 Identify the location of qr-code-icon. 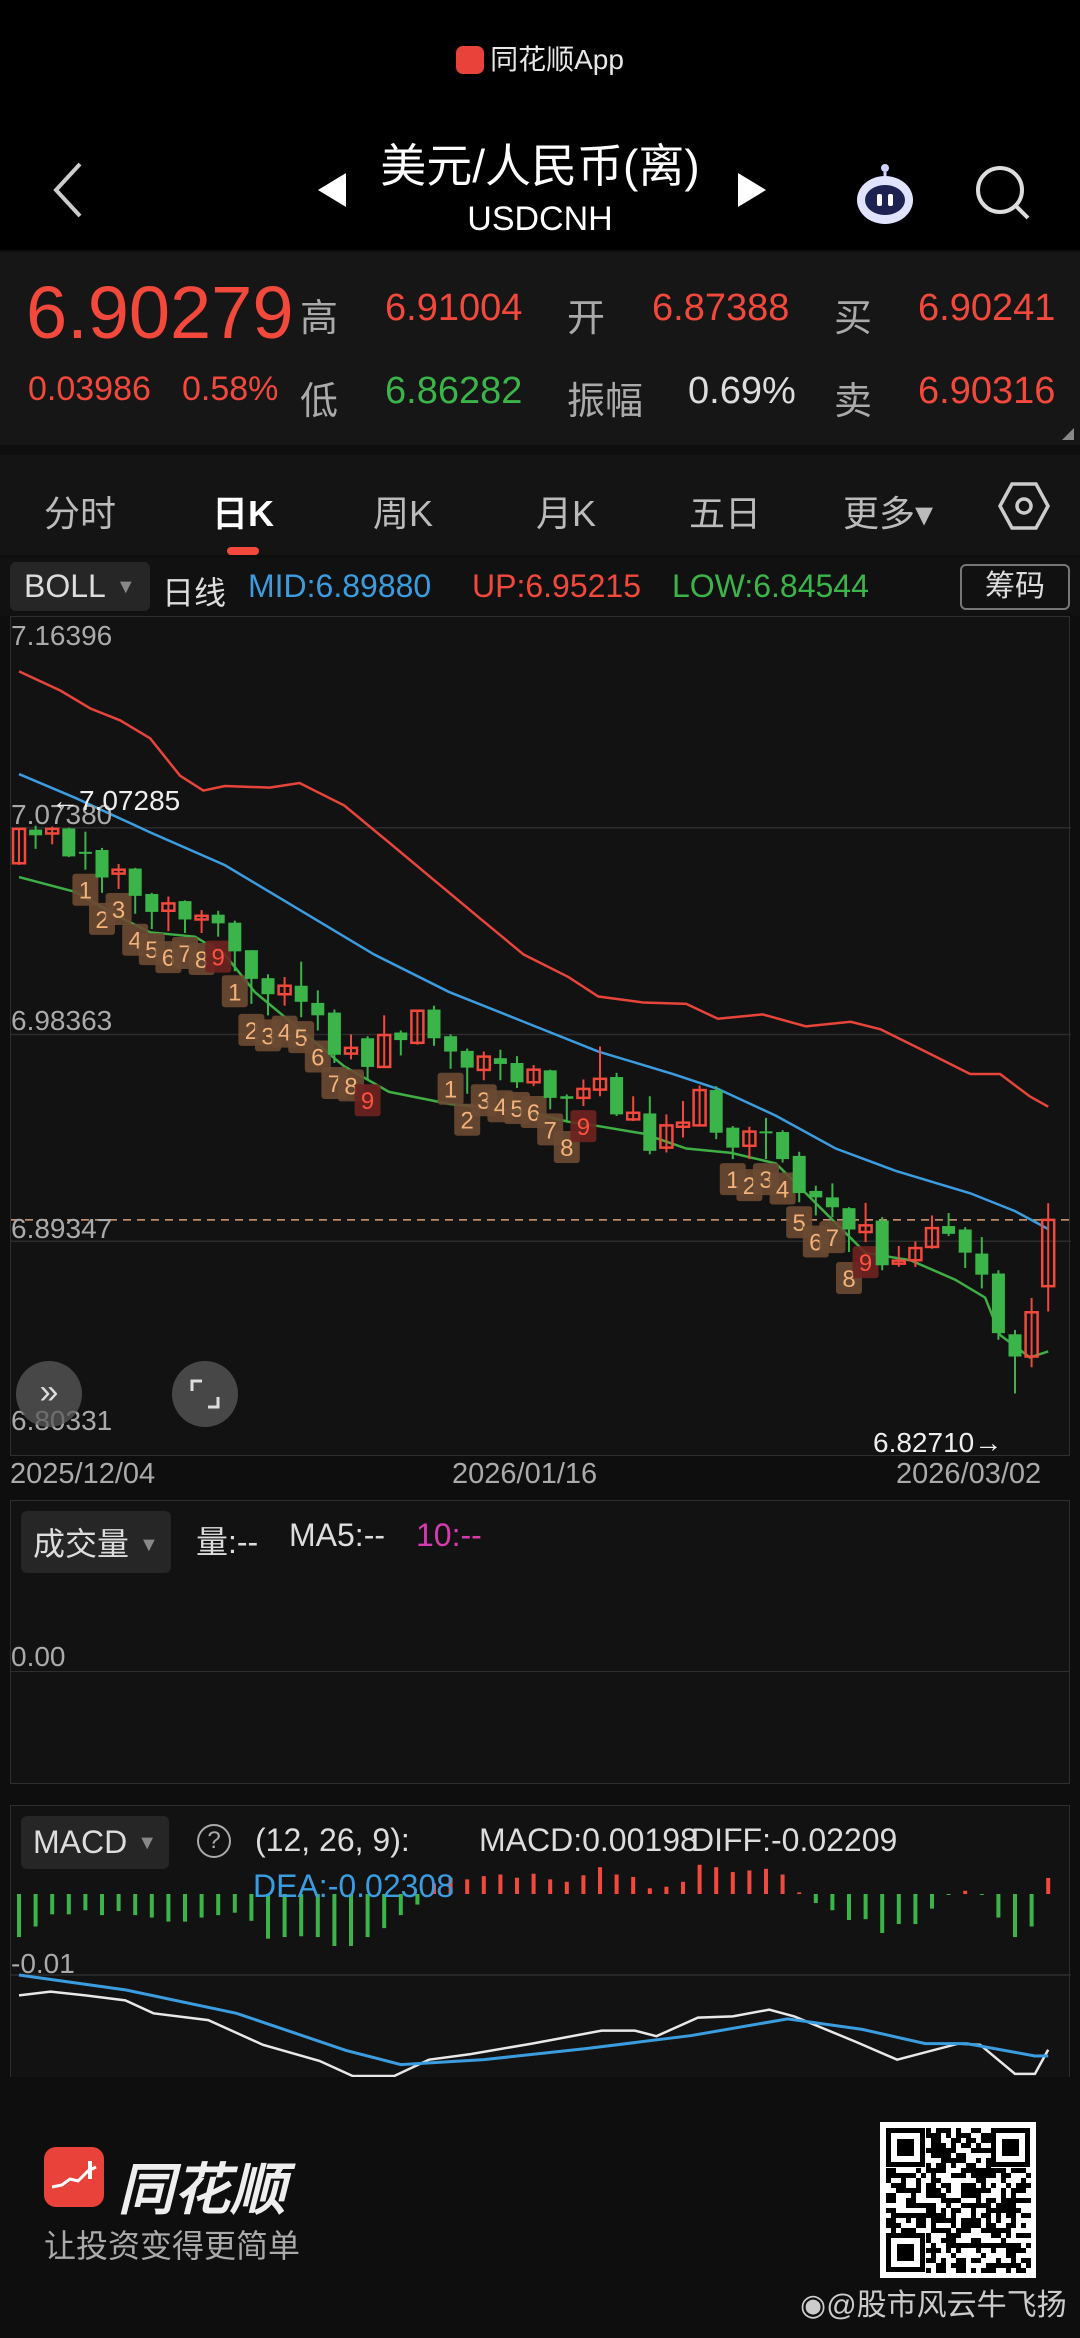
(958, 2200).